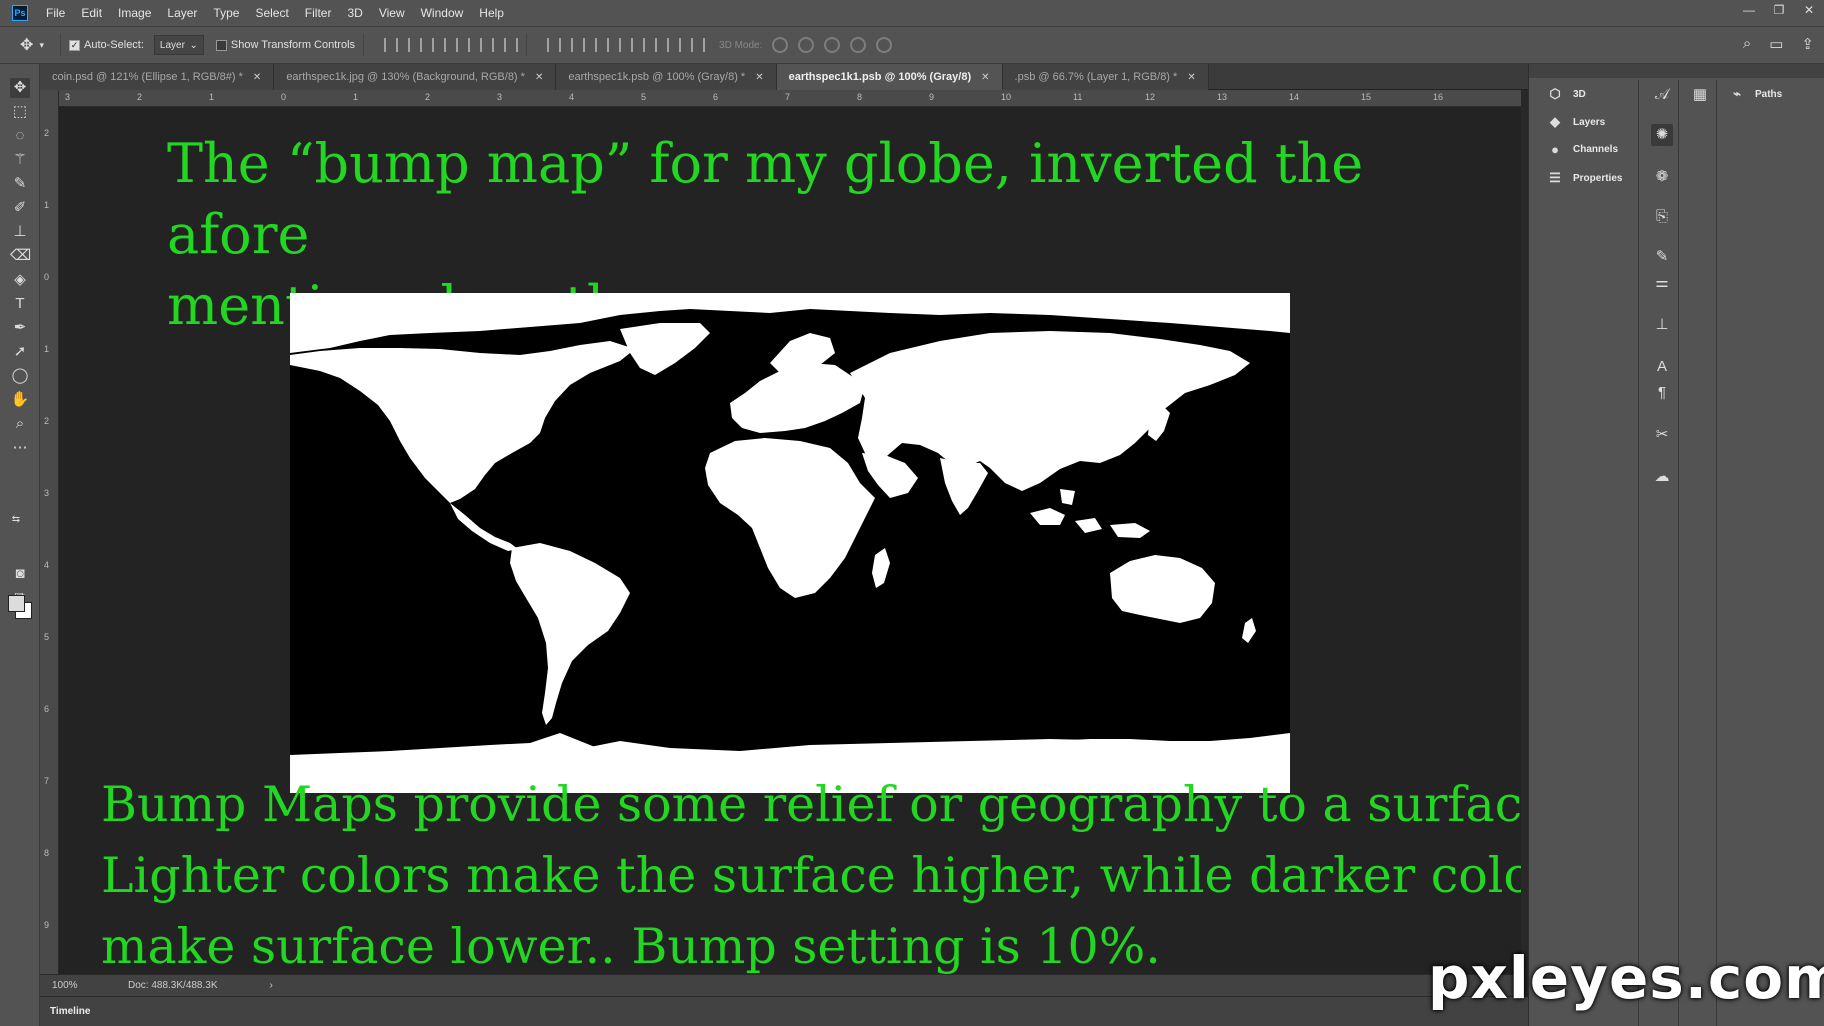 Image resolution: width=1824 pixels, height=1026 pixels. I want to click on distribute-horizontal-centers-icon, so click(650, 45).